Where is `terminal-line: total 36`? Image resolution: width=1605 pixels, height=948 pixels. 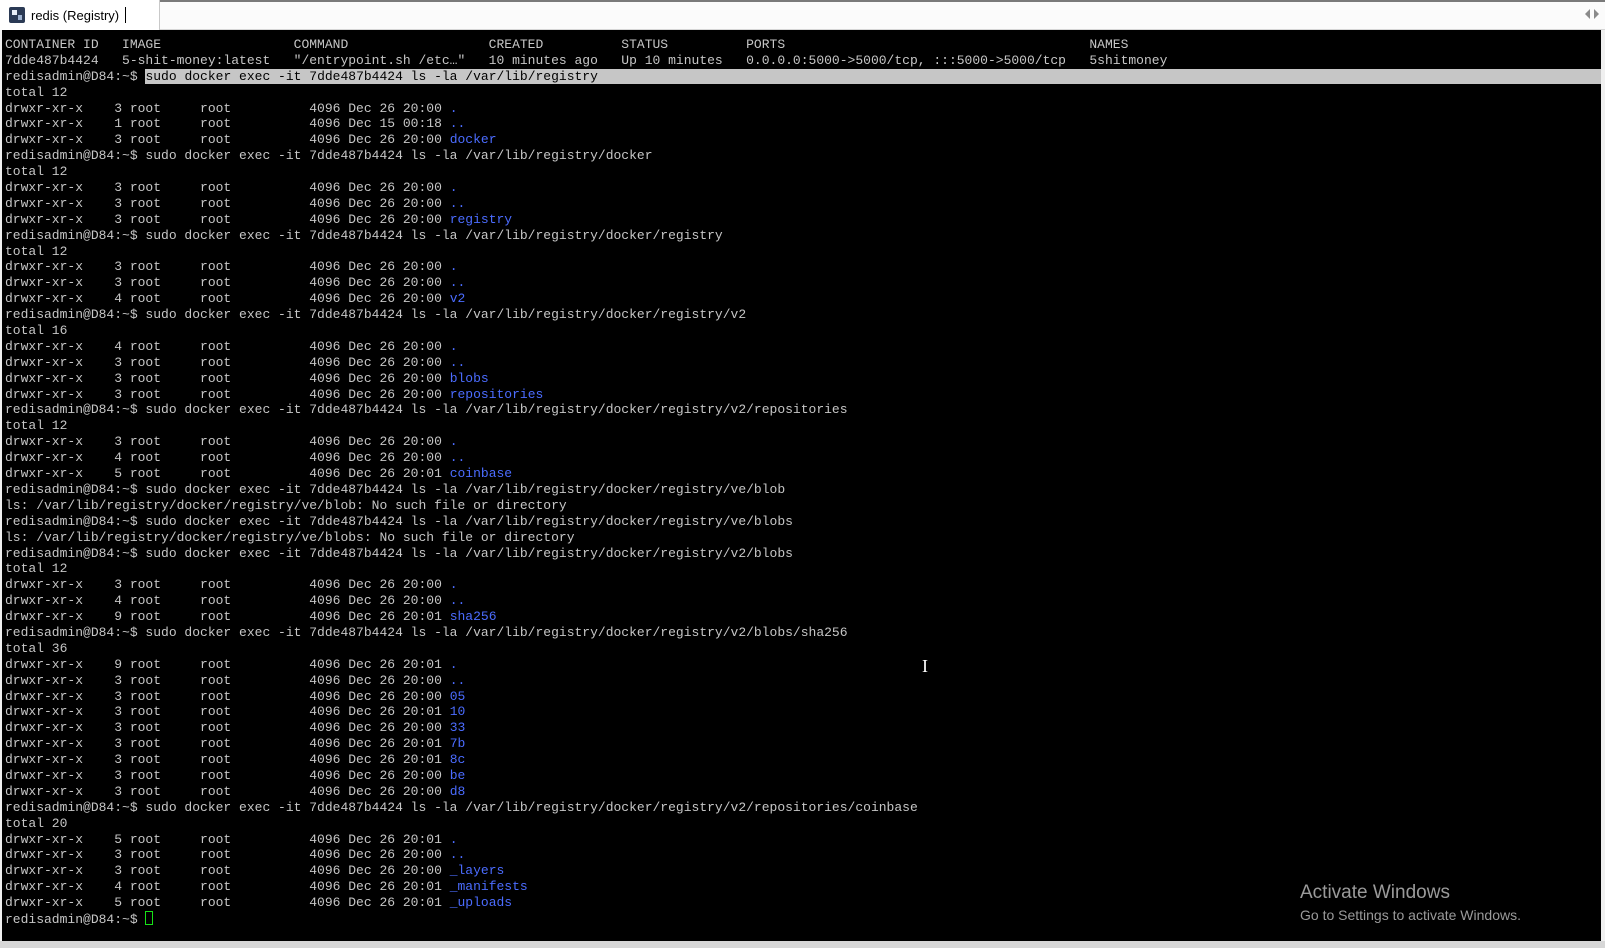
terminal-line: total 36 is located at coordinates (803, 649).